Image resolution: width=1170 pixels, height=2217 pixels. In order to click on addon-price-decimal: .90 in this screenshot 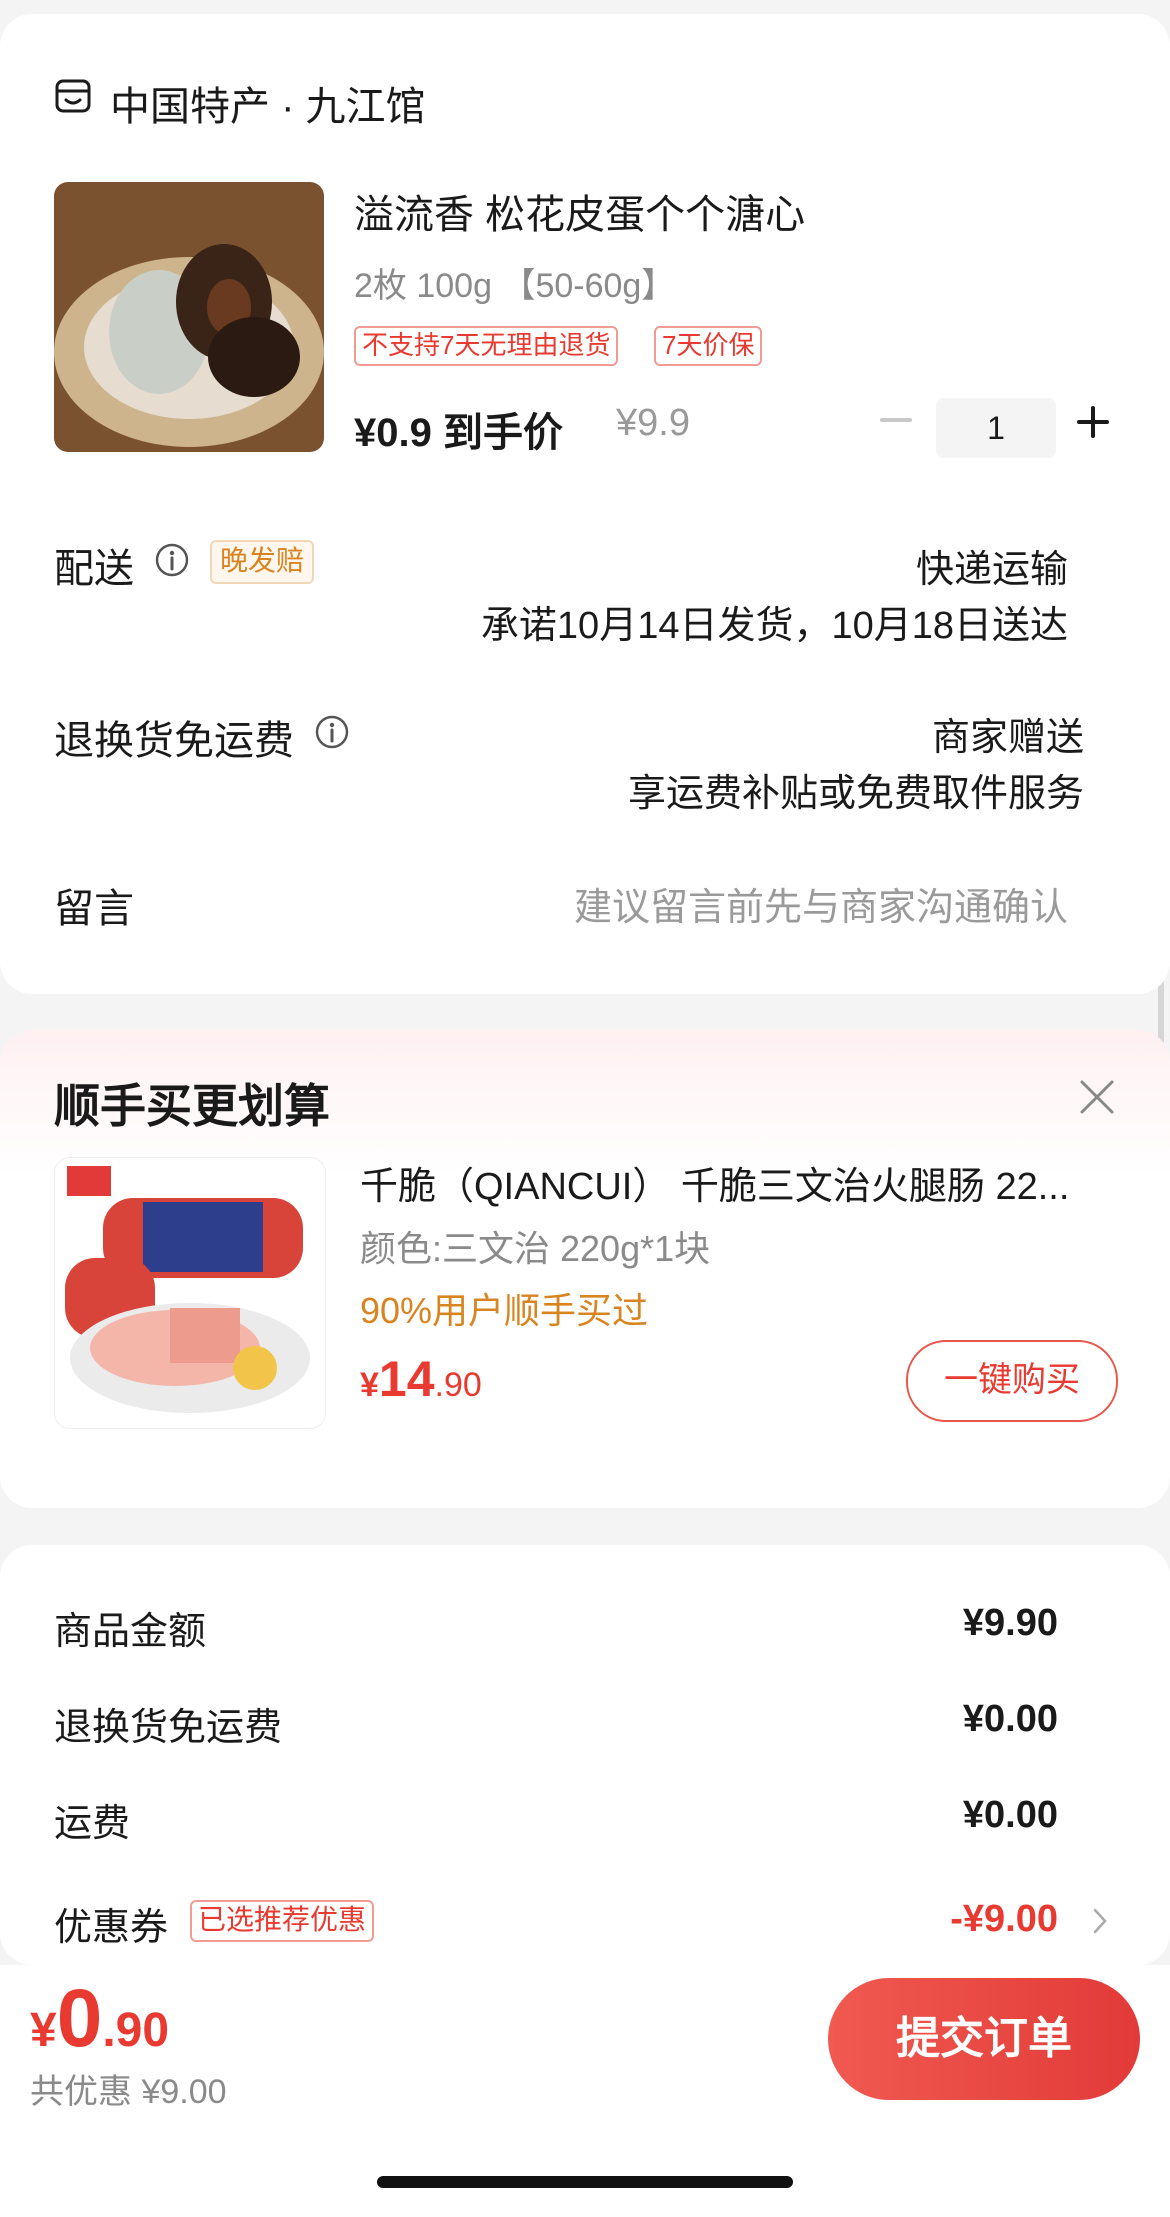, I will do `click(458, 1385)`.